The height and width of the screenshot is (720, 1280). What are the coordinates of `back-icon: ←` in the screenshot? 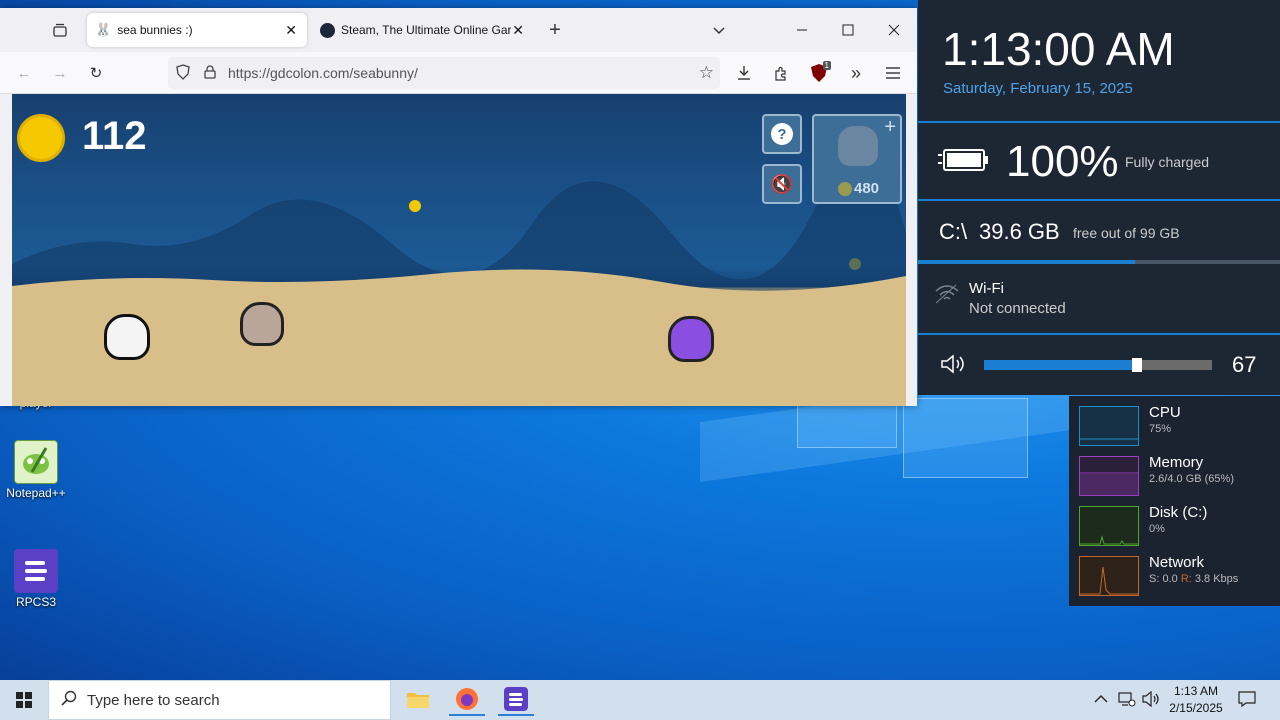 It's located at (24, 73).